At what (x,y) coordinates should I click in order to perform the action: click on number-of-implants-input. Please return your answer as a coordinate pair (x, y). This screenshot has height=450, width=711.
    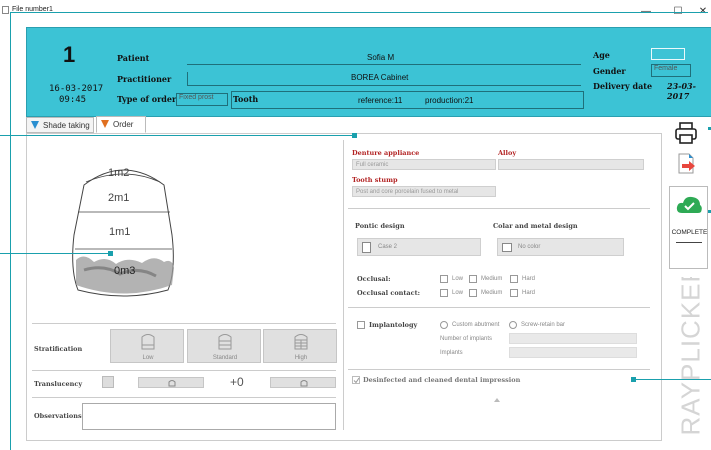
    Looking at the image, I should click on (573, 338).